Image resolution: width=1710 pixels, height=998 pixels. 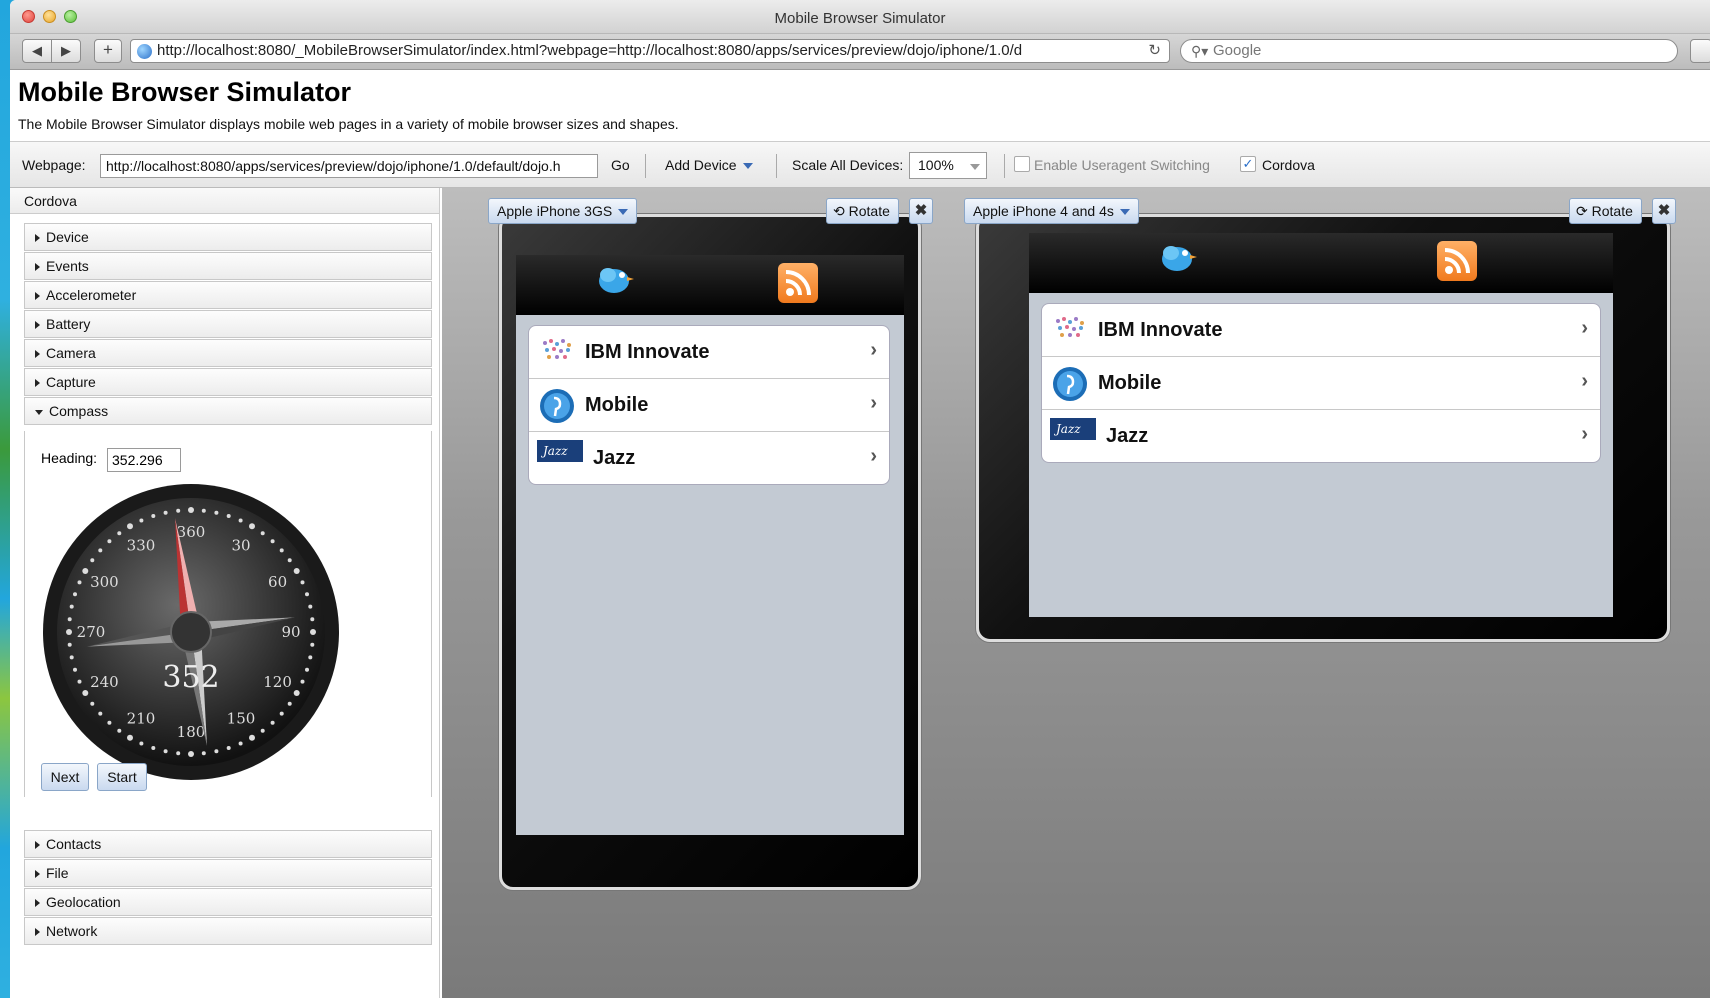 I want to click on app-header, so click(x=1321, y=263).